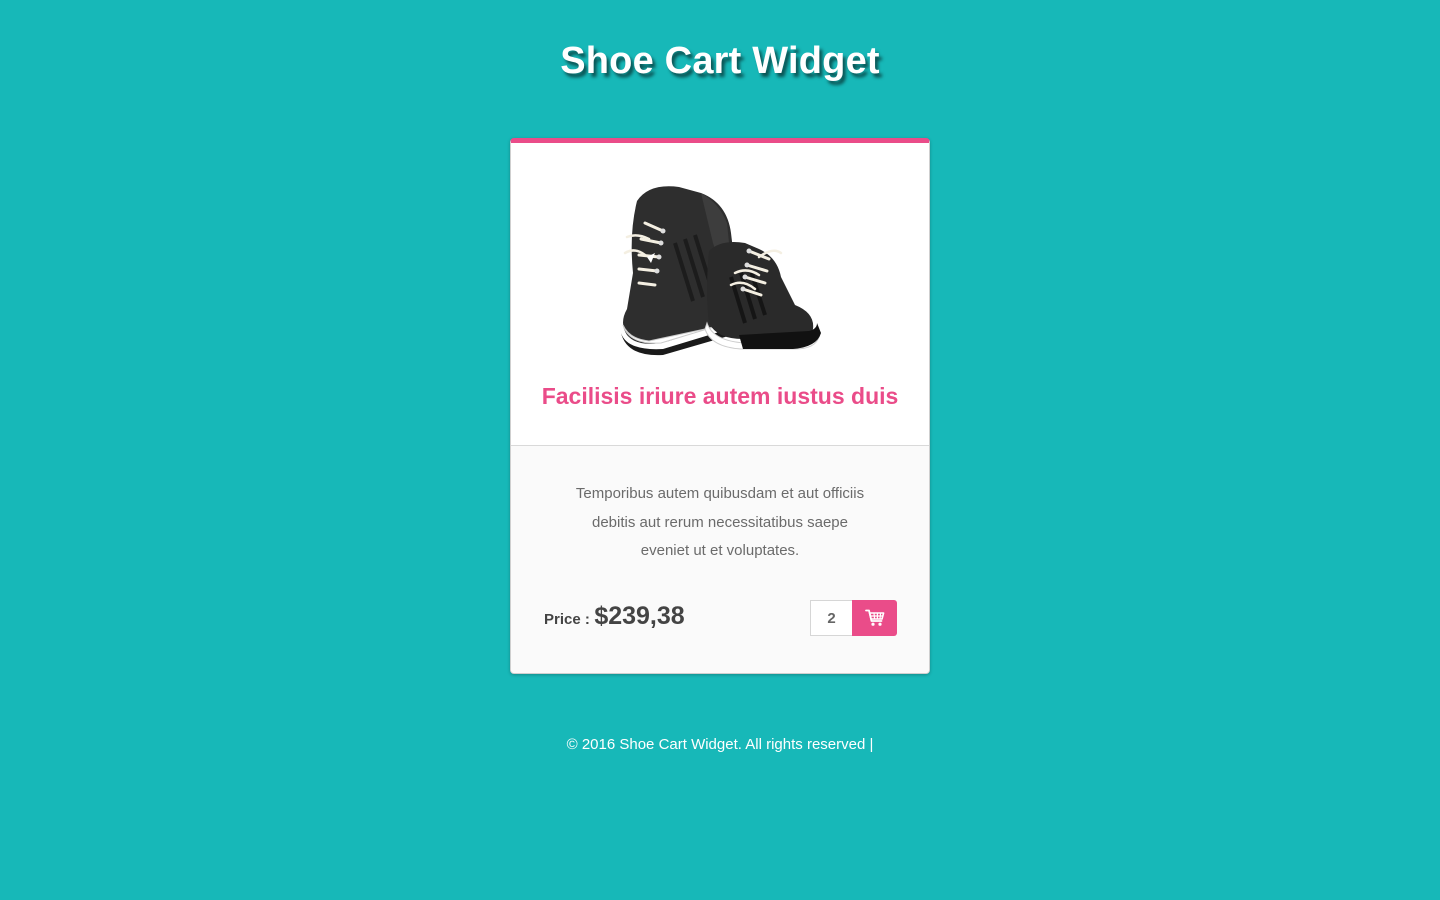 The image size is (1440, 900). What do you see at coordinates (762, 296) in the screenshot?
I see `shoe-right-image` at bounding box center [762, 296].